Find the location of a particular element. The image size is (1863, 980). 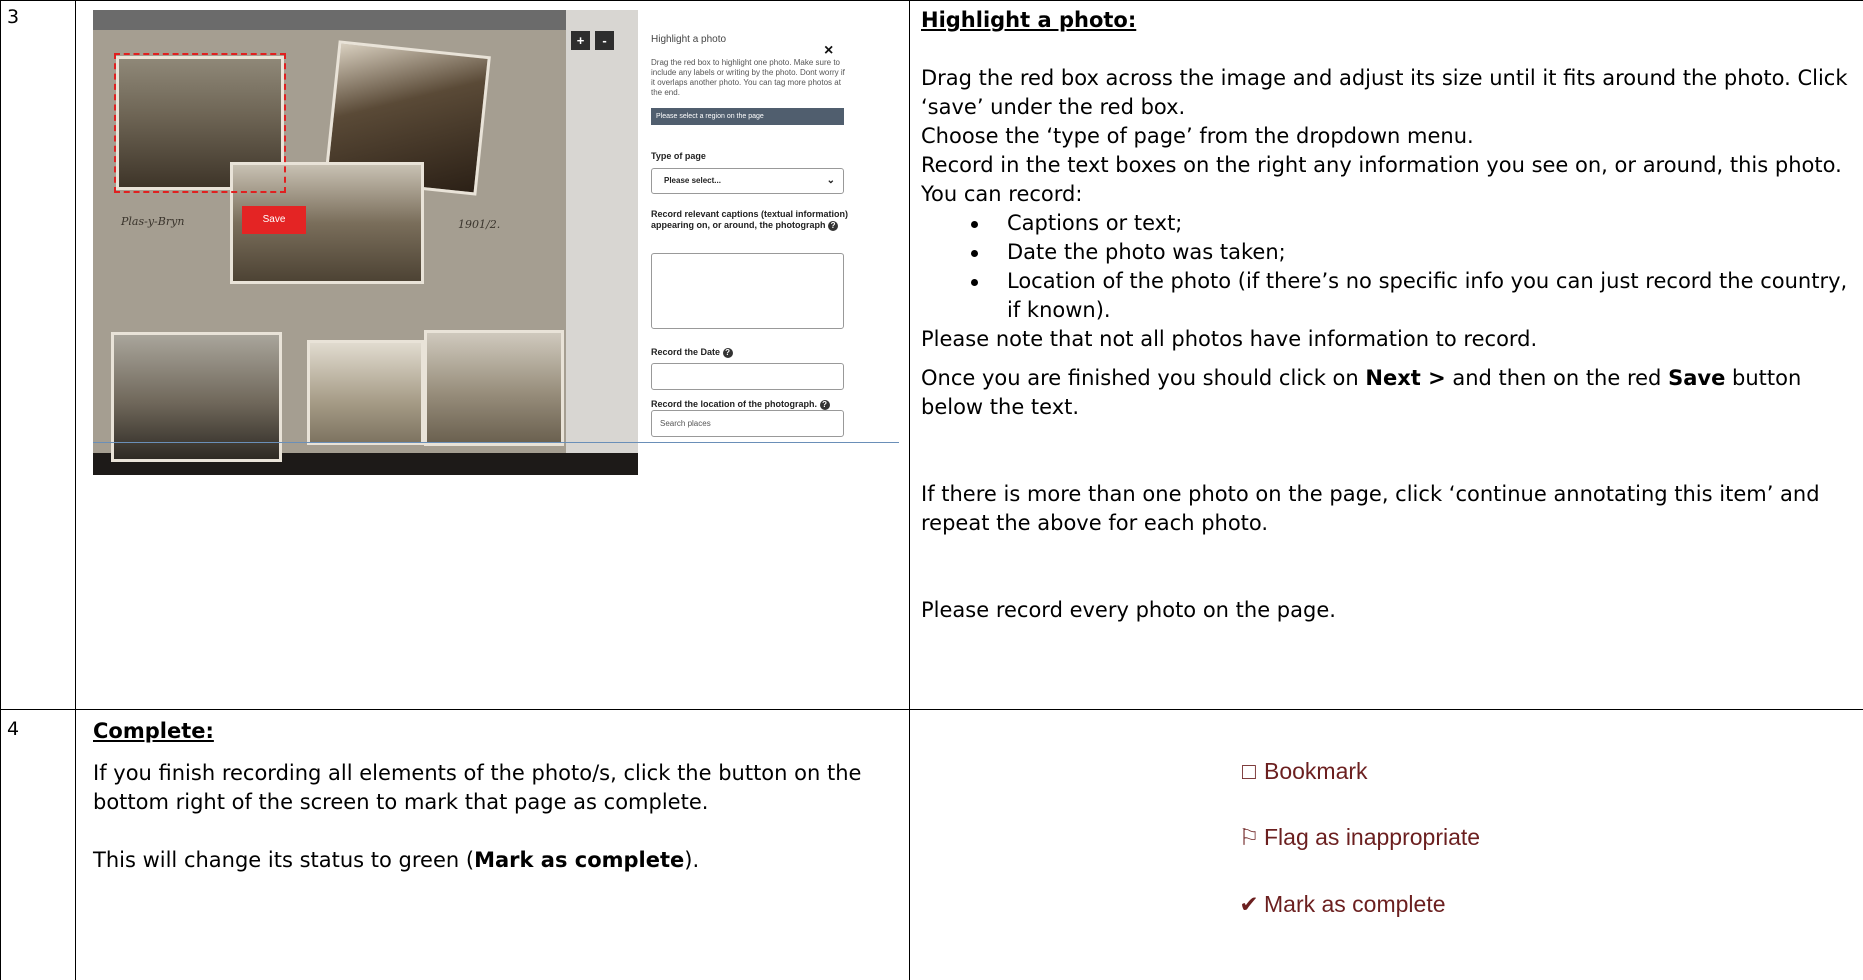

flag-button: ⚐ Flag as inappropriate is located at coordinates (1359, 837).